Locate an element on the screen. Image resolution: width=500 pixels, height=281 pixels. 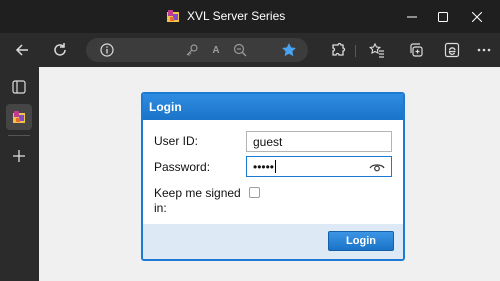
browser-toolbar: A is located at coordinates (250, 50).